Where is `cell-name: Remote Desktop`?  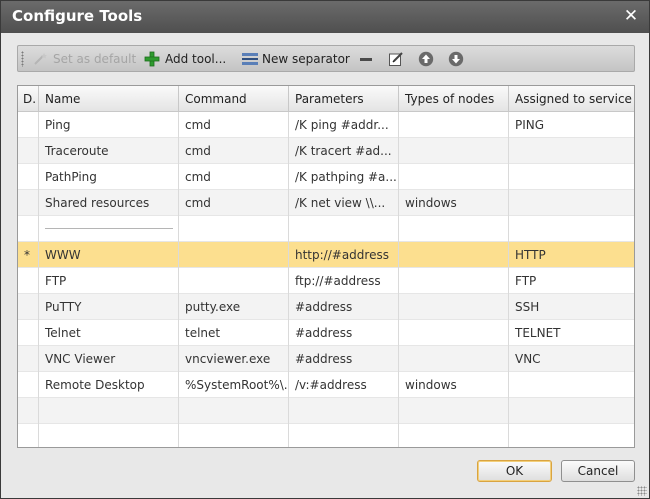 cell-name: Remote Desktop is located at coordinates (109, 385).